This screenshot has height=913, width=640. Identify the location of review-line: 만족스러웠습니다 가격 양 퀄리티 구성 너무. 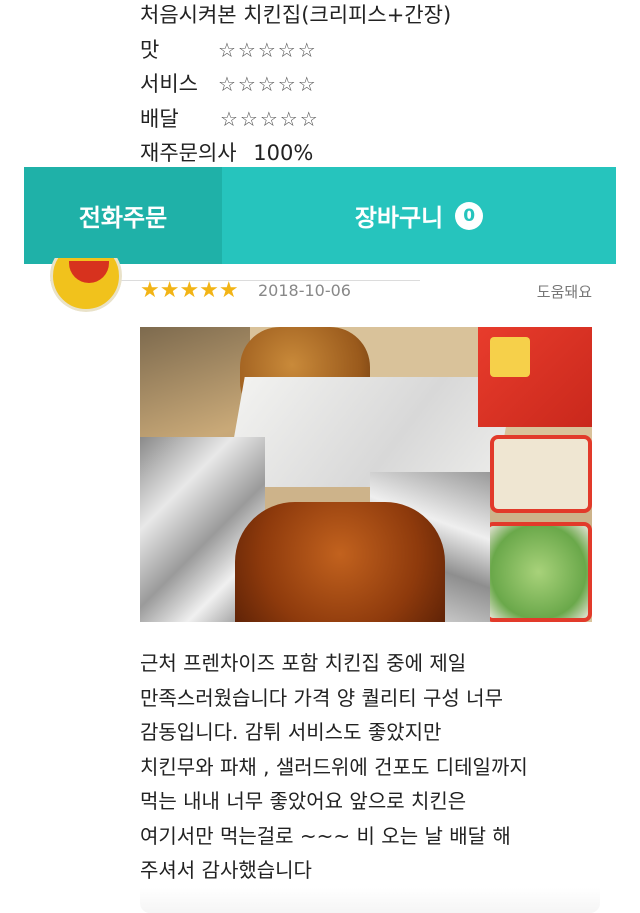
(321, 697).